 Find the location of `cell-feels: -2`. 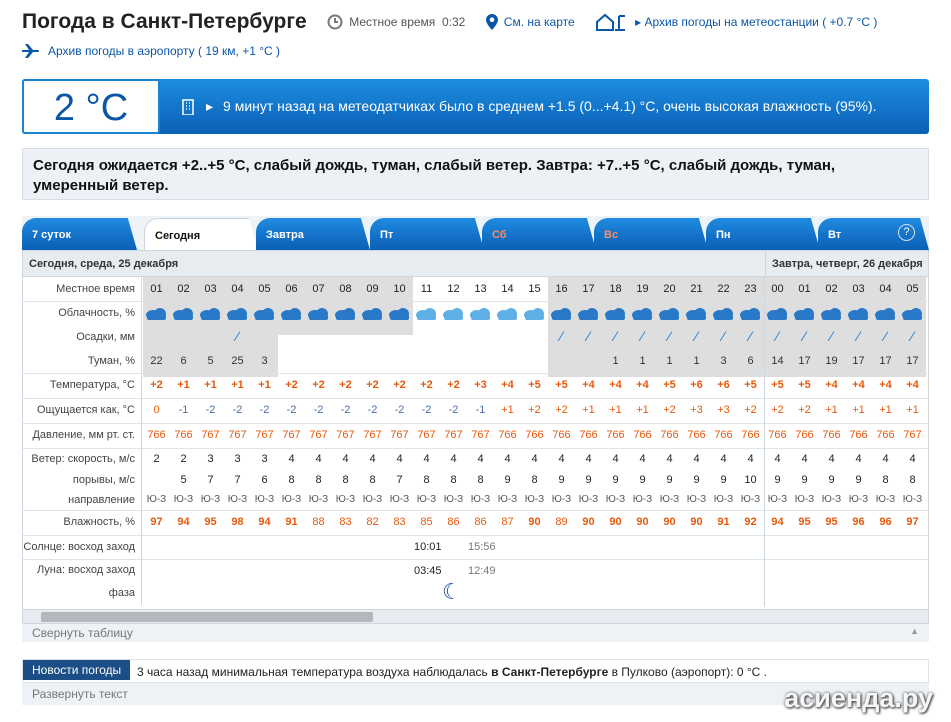

cell-feels: -2 is located at coordinates (372, 410).